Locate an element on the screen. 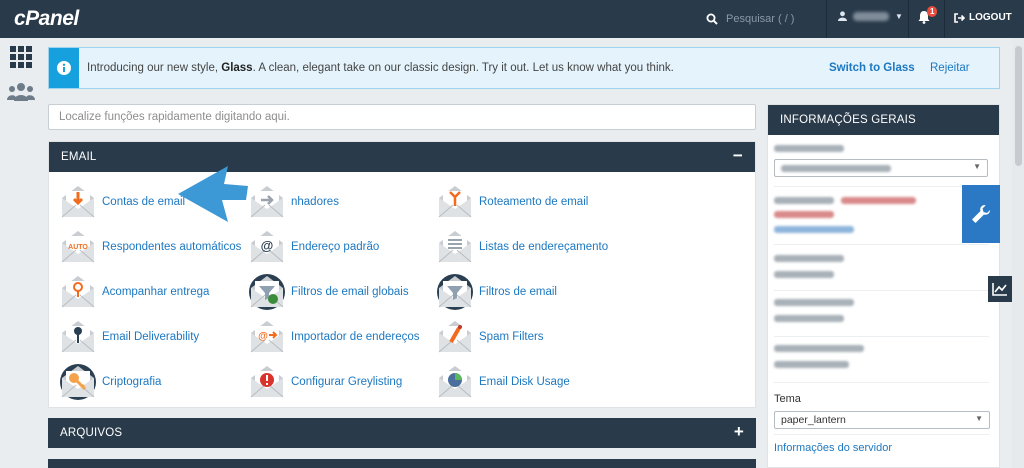 This screenshot has height=468, width=1024. email-tool-label: nhadores is located at coordinates (315, 202).